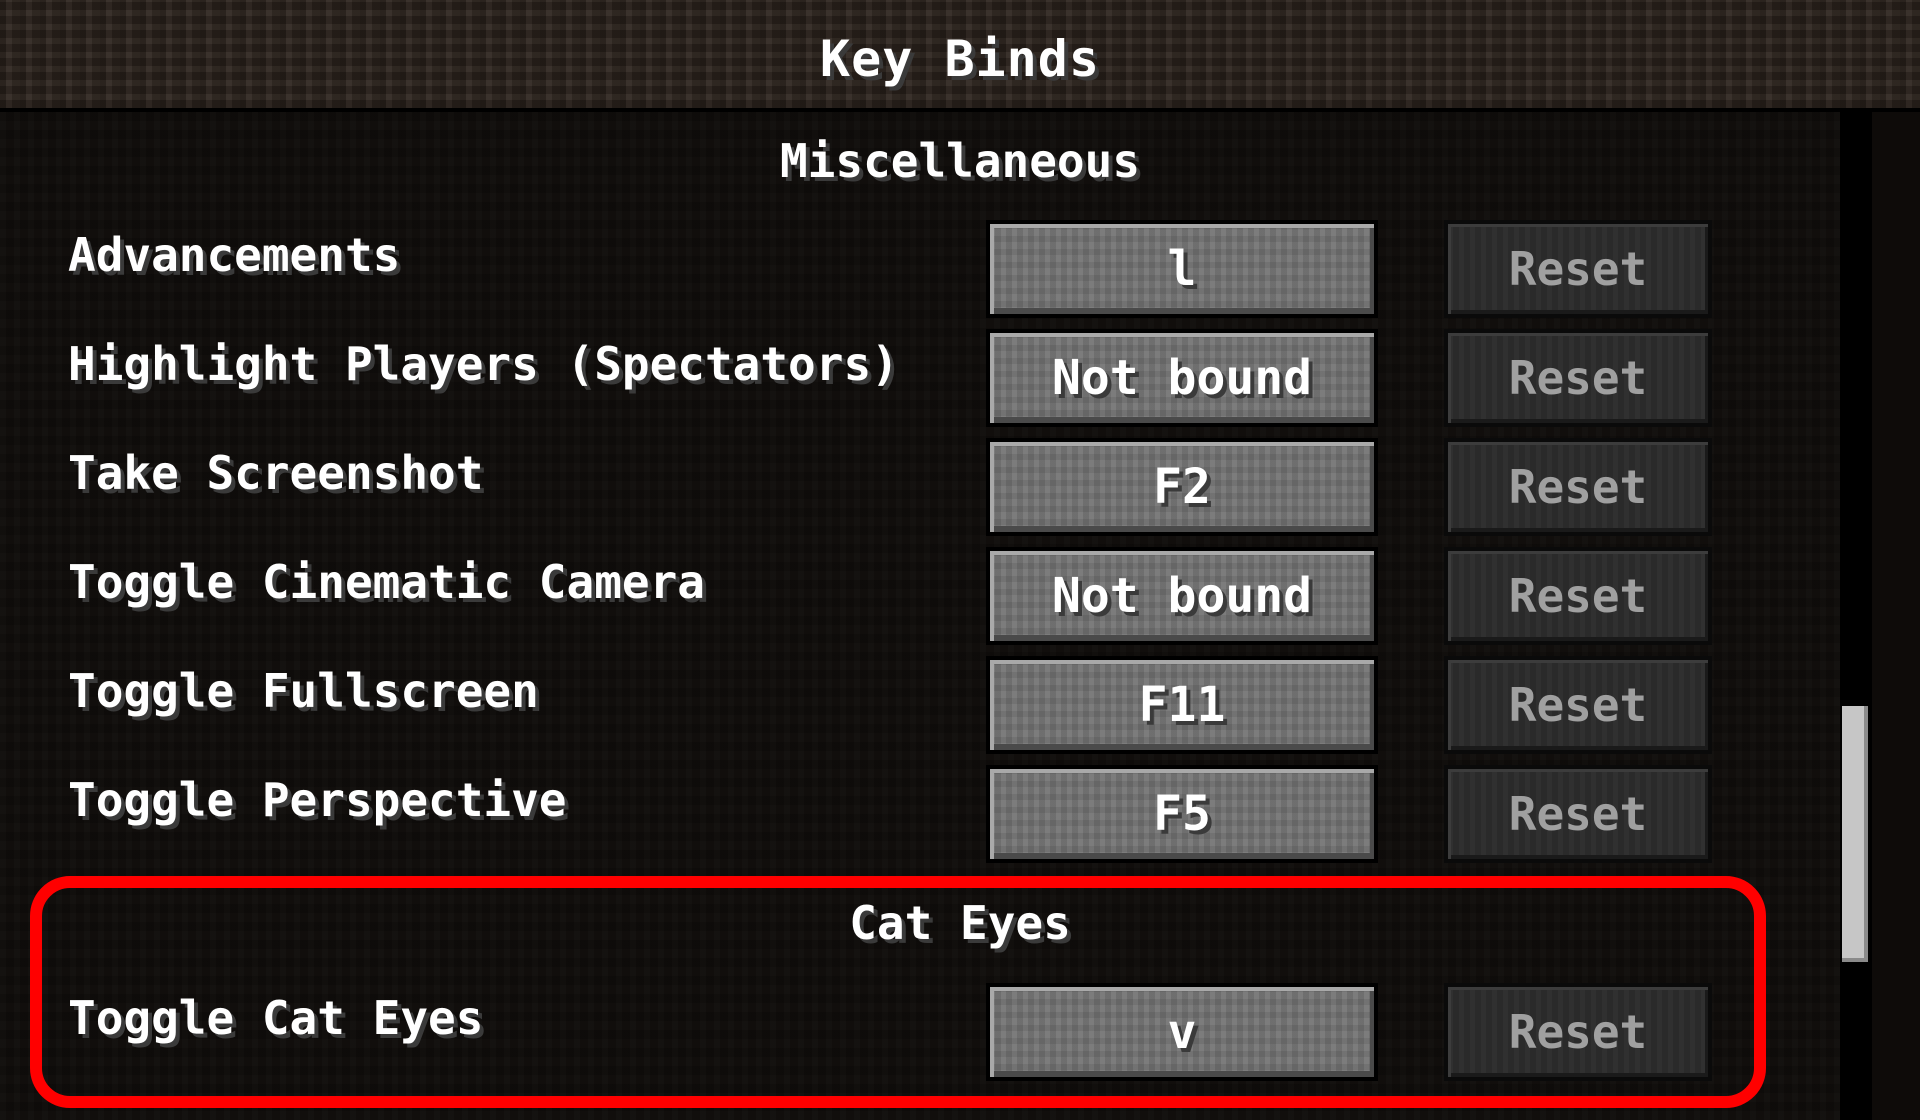 This screenshot has width=1920, height=1120. I want to click on key-button-highlight-players: Not bound, so click(1182, 378).